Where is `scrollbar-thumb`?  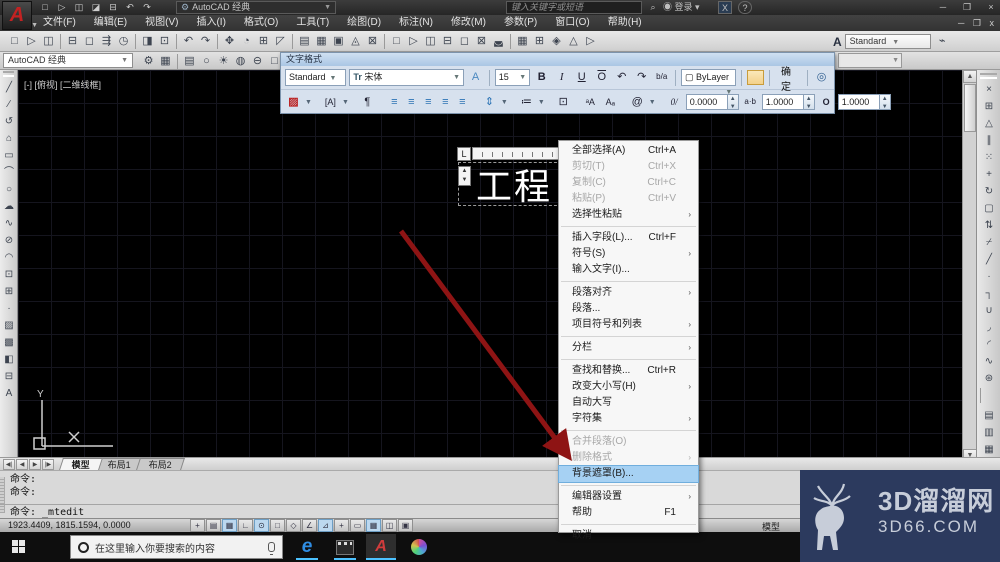
scrollbar-thumb is located at coordinates (970, 108).